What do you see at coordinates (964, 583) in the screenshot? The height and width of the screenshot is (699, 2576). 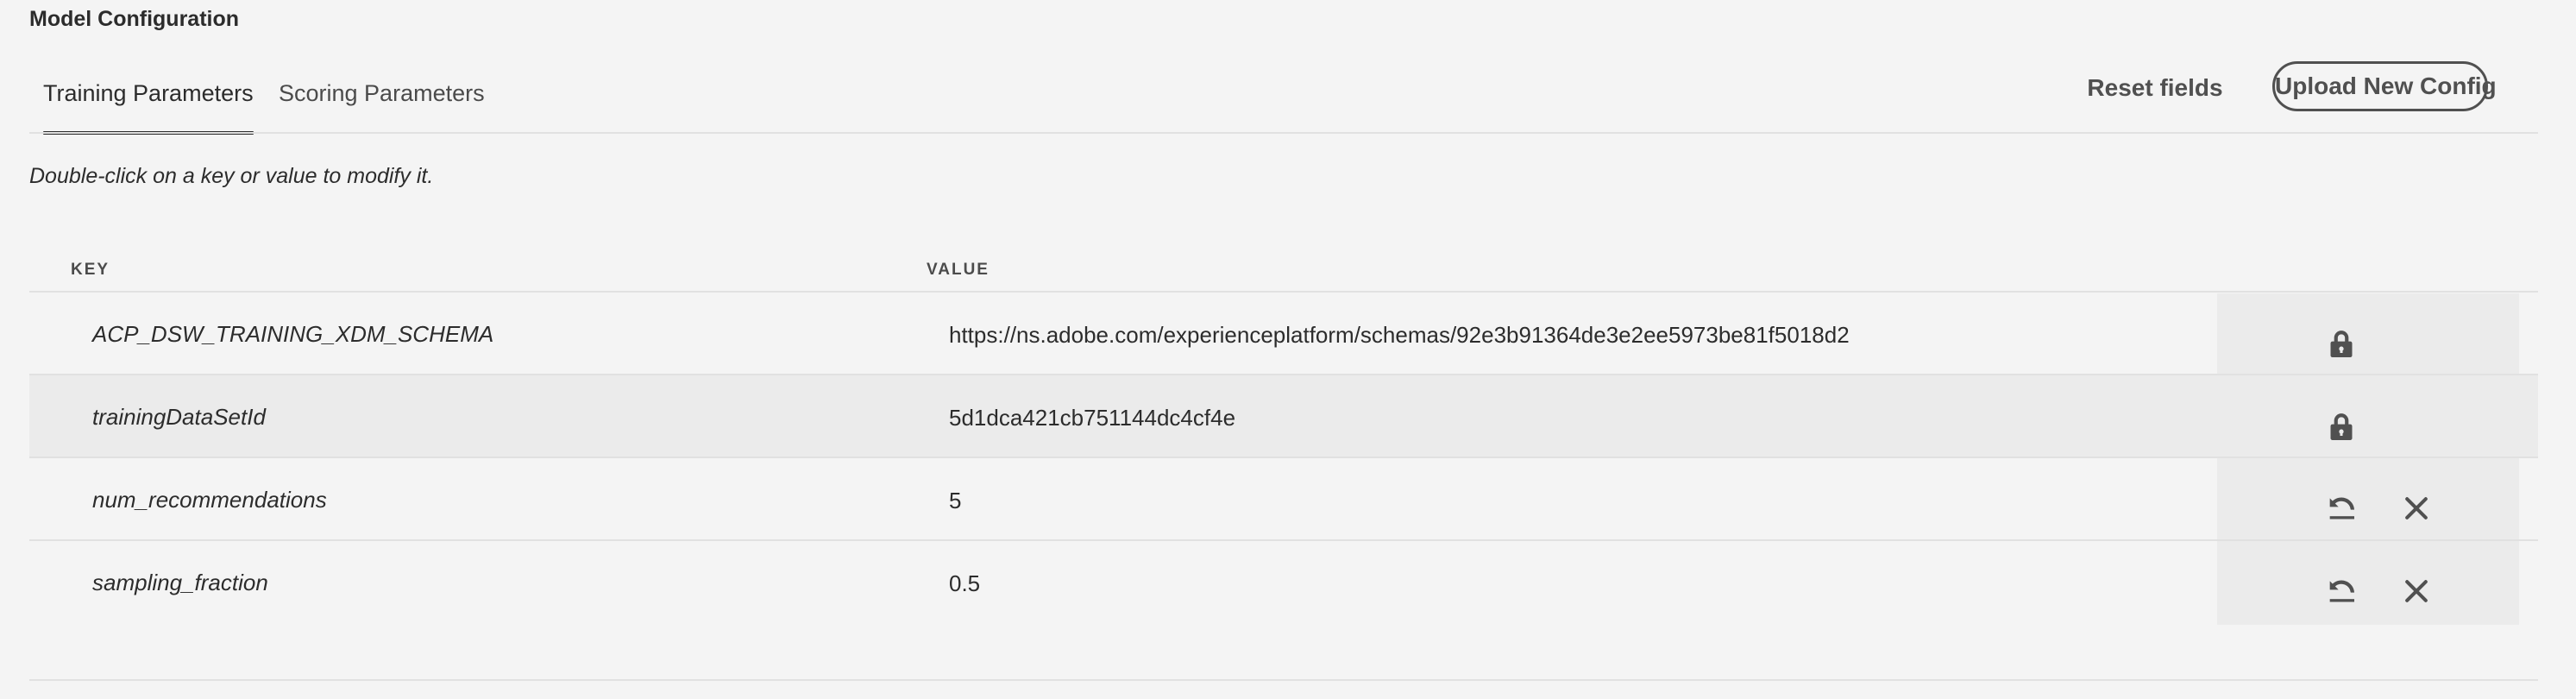 I see `param-value: 0.5` at bounding box center [964, 583].